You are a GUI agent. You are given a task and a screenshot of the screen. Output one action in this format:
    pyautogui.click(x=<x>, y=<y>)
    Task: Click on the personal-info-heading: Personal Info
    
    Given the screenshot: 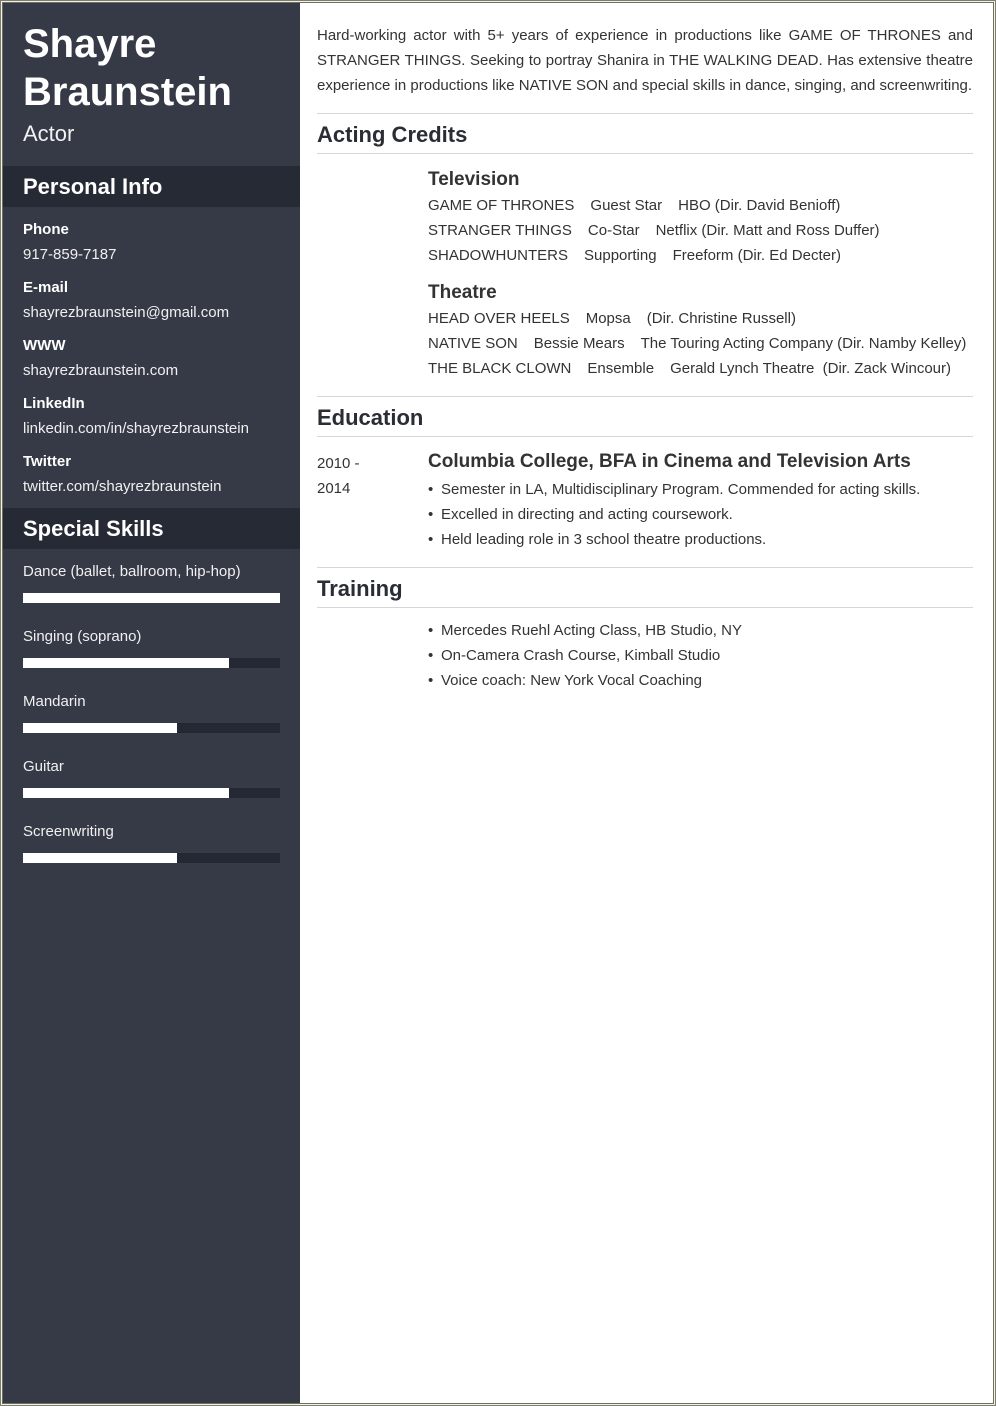 What is the action you would take?
    pyautogui.click(x=151, y=186)
    